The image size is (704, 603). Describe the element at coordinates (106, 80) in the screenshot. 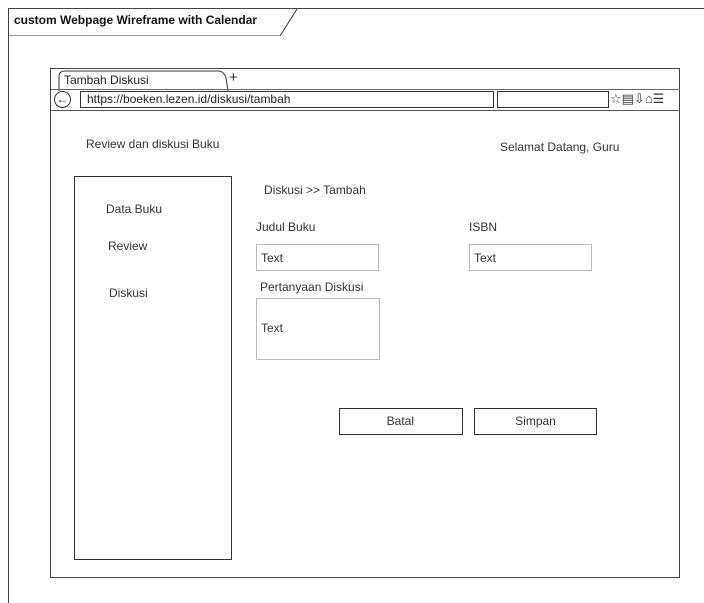

I see `tab-label: Tambah Diskusi` at that location.